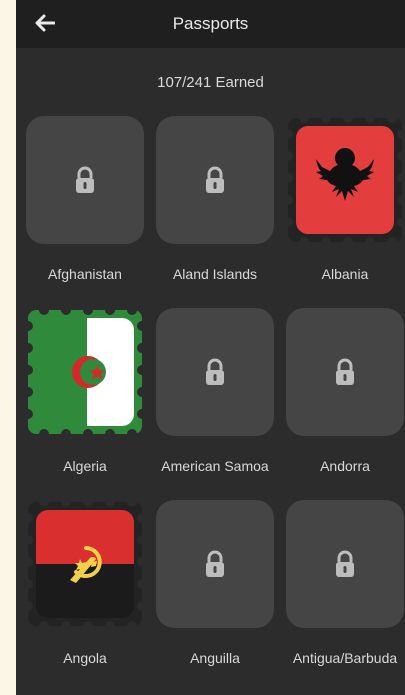  What do you see at coordinates (345, 466) in the screenshot?
I see `country-label: Andorra` at bounding box center [345, 466].